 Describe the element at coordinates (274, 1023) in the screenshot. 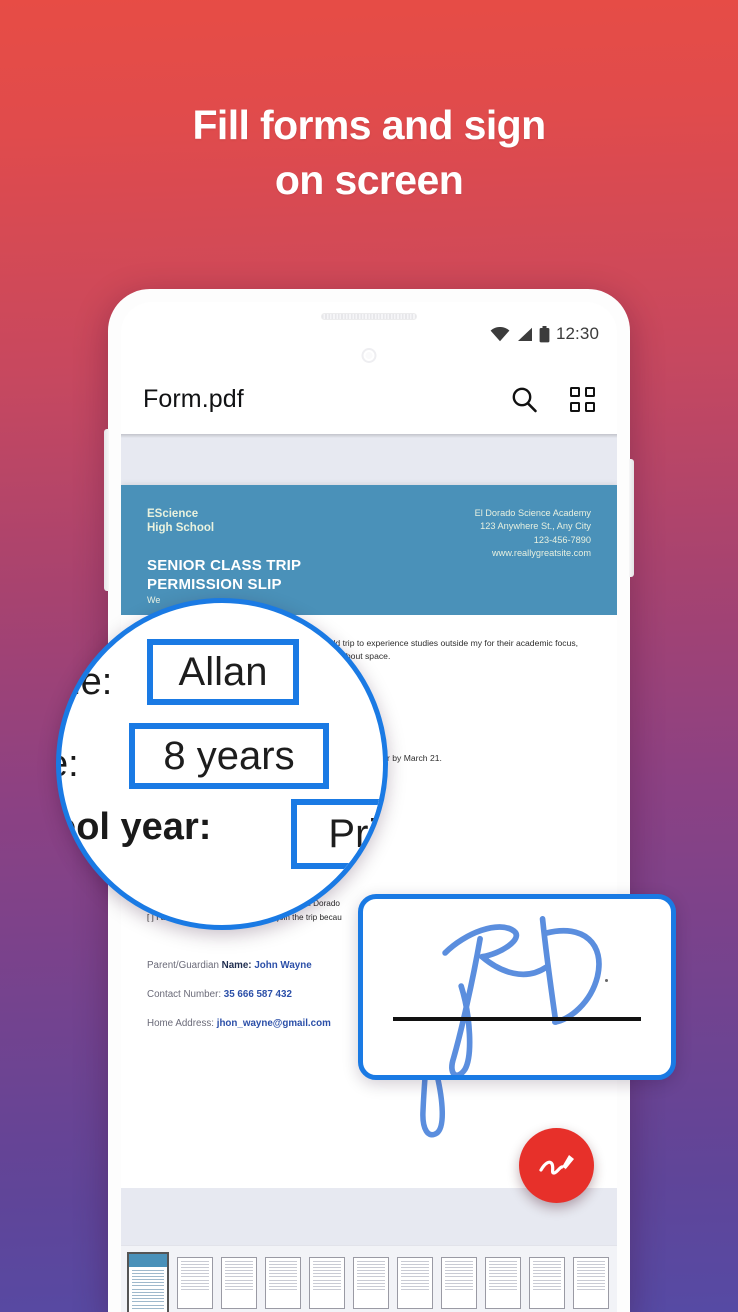

I see `home-address-value: jhon_wayne@gmail.com` at that location.